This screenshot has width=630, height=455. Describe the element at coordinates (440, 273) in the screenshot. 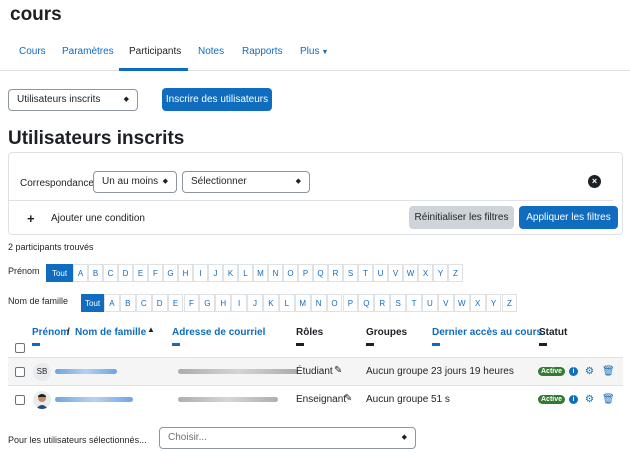

I see `firstname-initial-y: Y` at that location.